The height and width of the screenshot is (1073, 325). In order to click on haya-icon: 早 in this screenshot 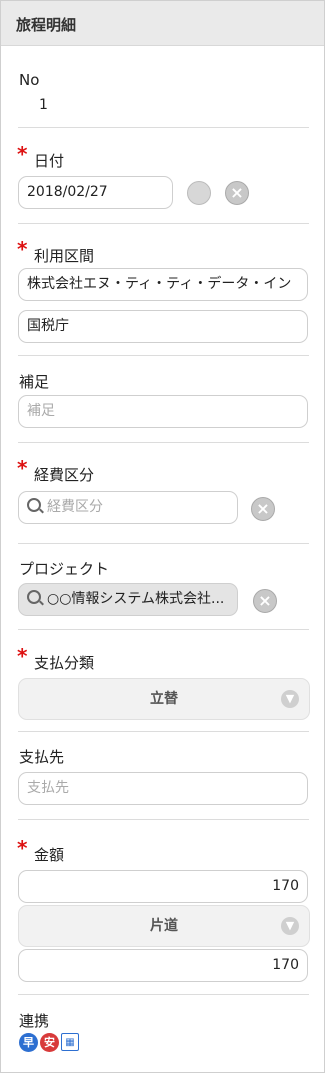, I will do `click(28, 1042)`.